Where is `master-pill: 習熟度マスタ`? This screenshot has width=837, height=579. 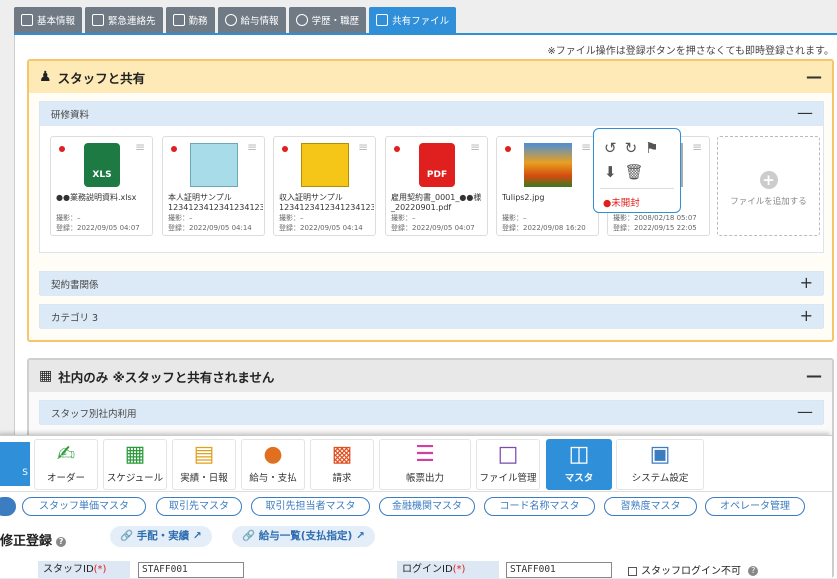 master-pill: 習熟度マスタ is located at coordinates (650, 506).